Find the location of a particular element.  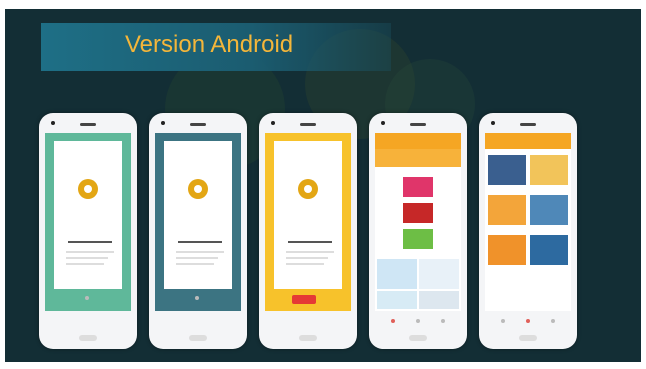

app-screen-grid is located at coordinates (528, 222).